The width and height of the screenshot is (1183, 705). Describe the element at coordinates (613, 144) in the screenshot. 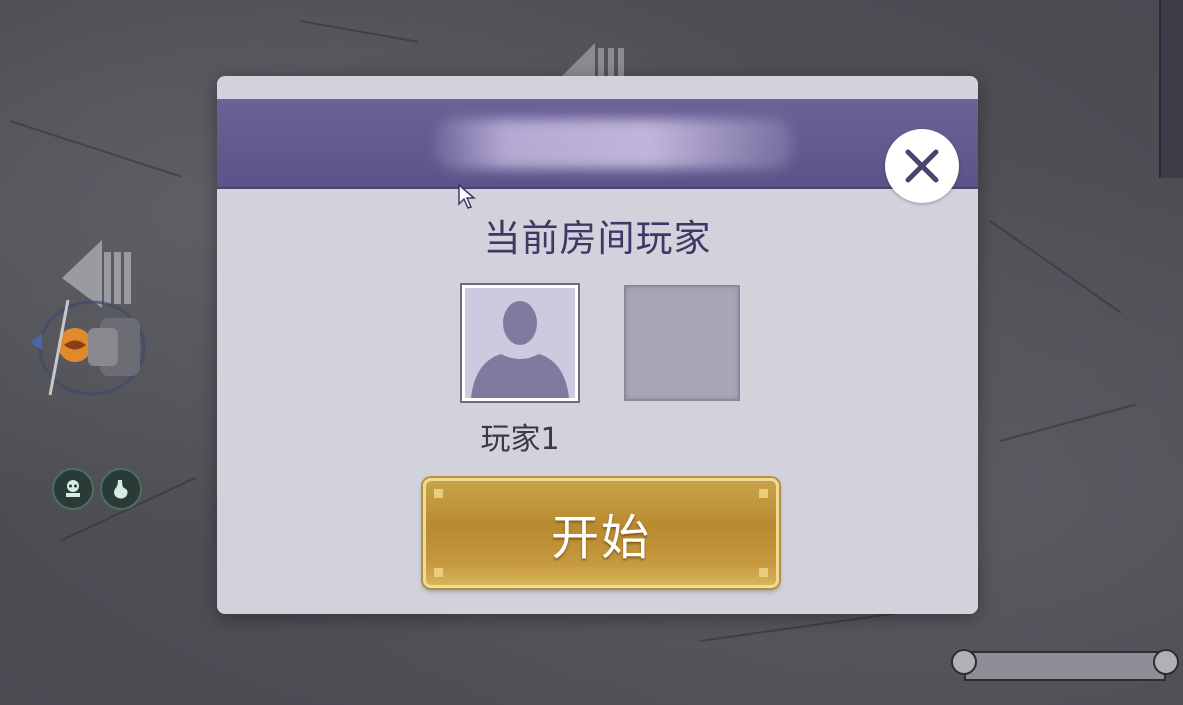

I see `obscured-room-name` at that location.